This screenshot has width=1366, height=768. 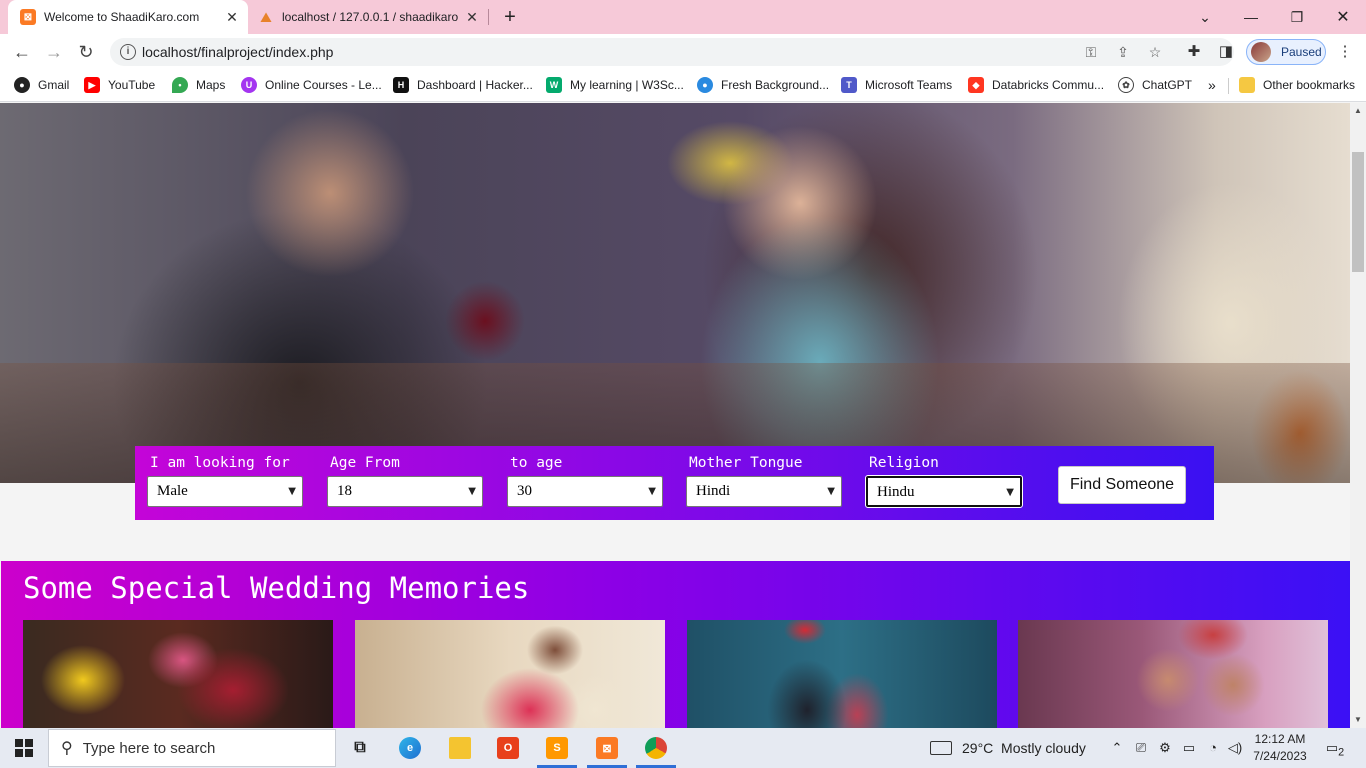 What do you see at coordinates (86, 52) in the screenshot?
I see `reload-button: ↻` at bounding box center [86, 52].